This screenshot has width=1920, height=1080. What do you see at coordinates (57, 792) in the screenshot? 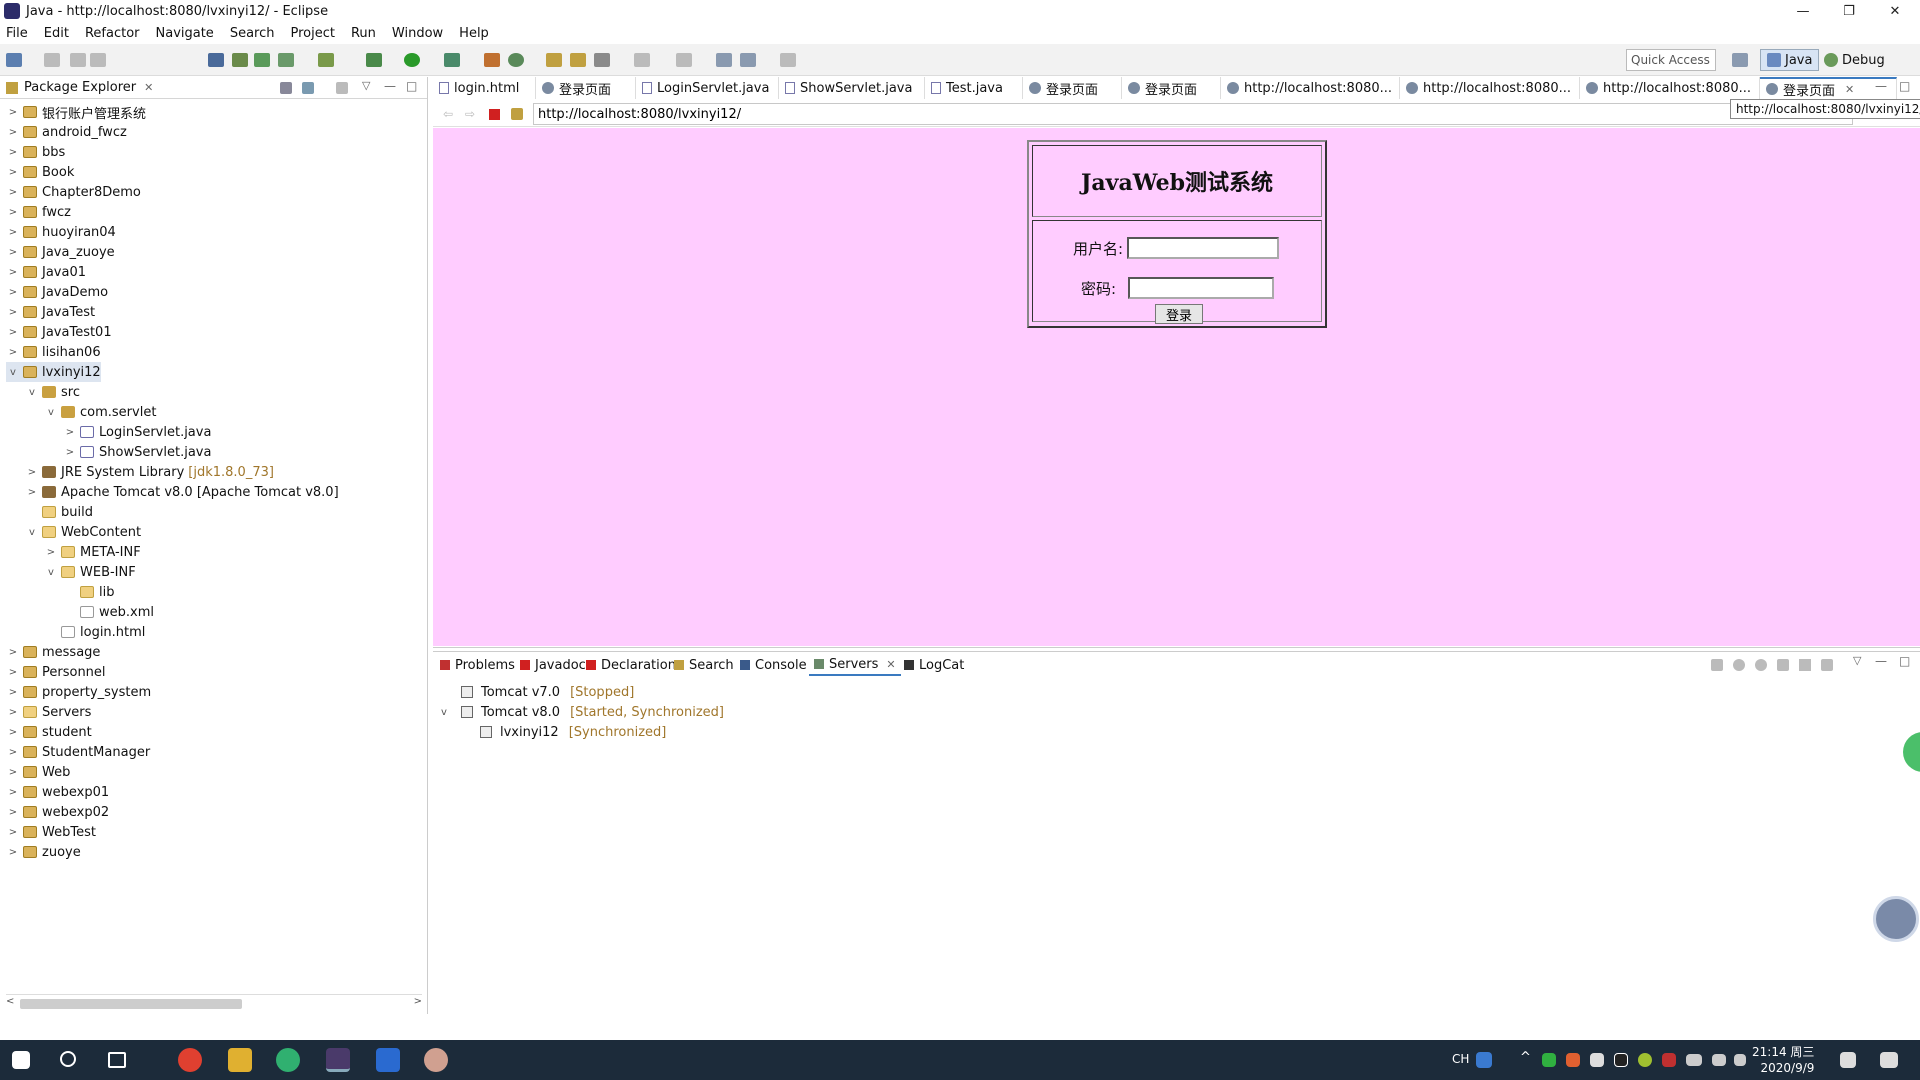
I see `tree-item: > webexp01` at bounding box center [57, 792].